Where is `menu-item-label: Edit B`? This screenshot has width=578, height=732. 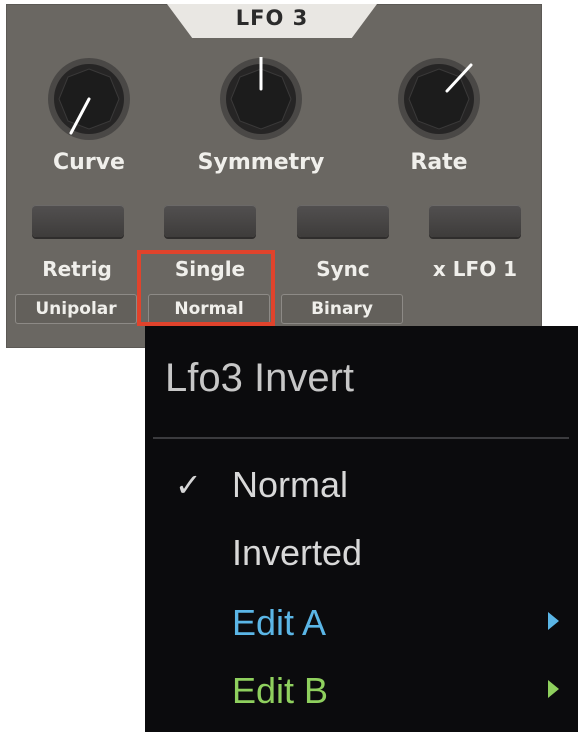
menu-item-label: Edit B is located at coordinates (280, 690).